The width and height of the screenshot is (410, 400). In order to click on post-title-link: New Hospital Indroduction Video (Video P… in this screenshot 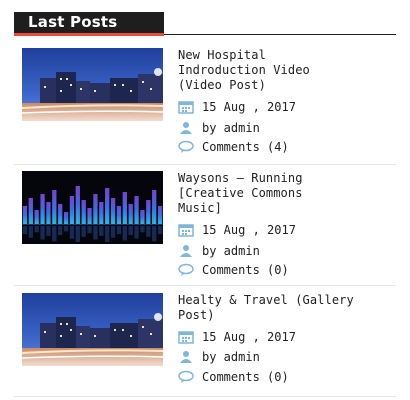, I will do `click(278, 70)`.